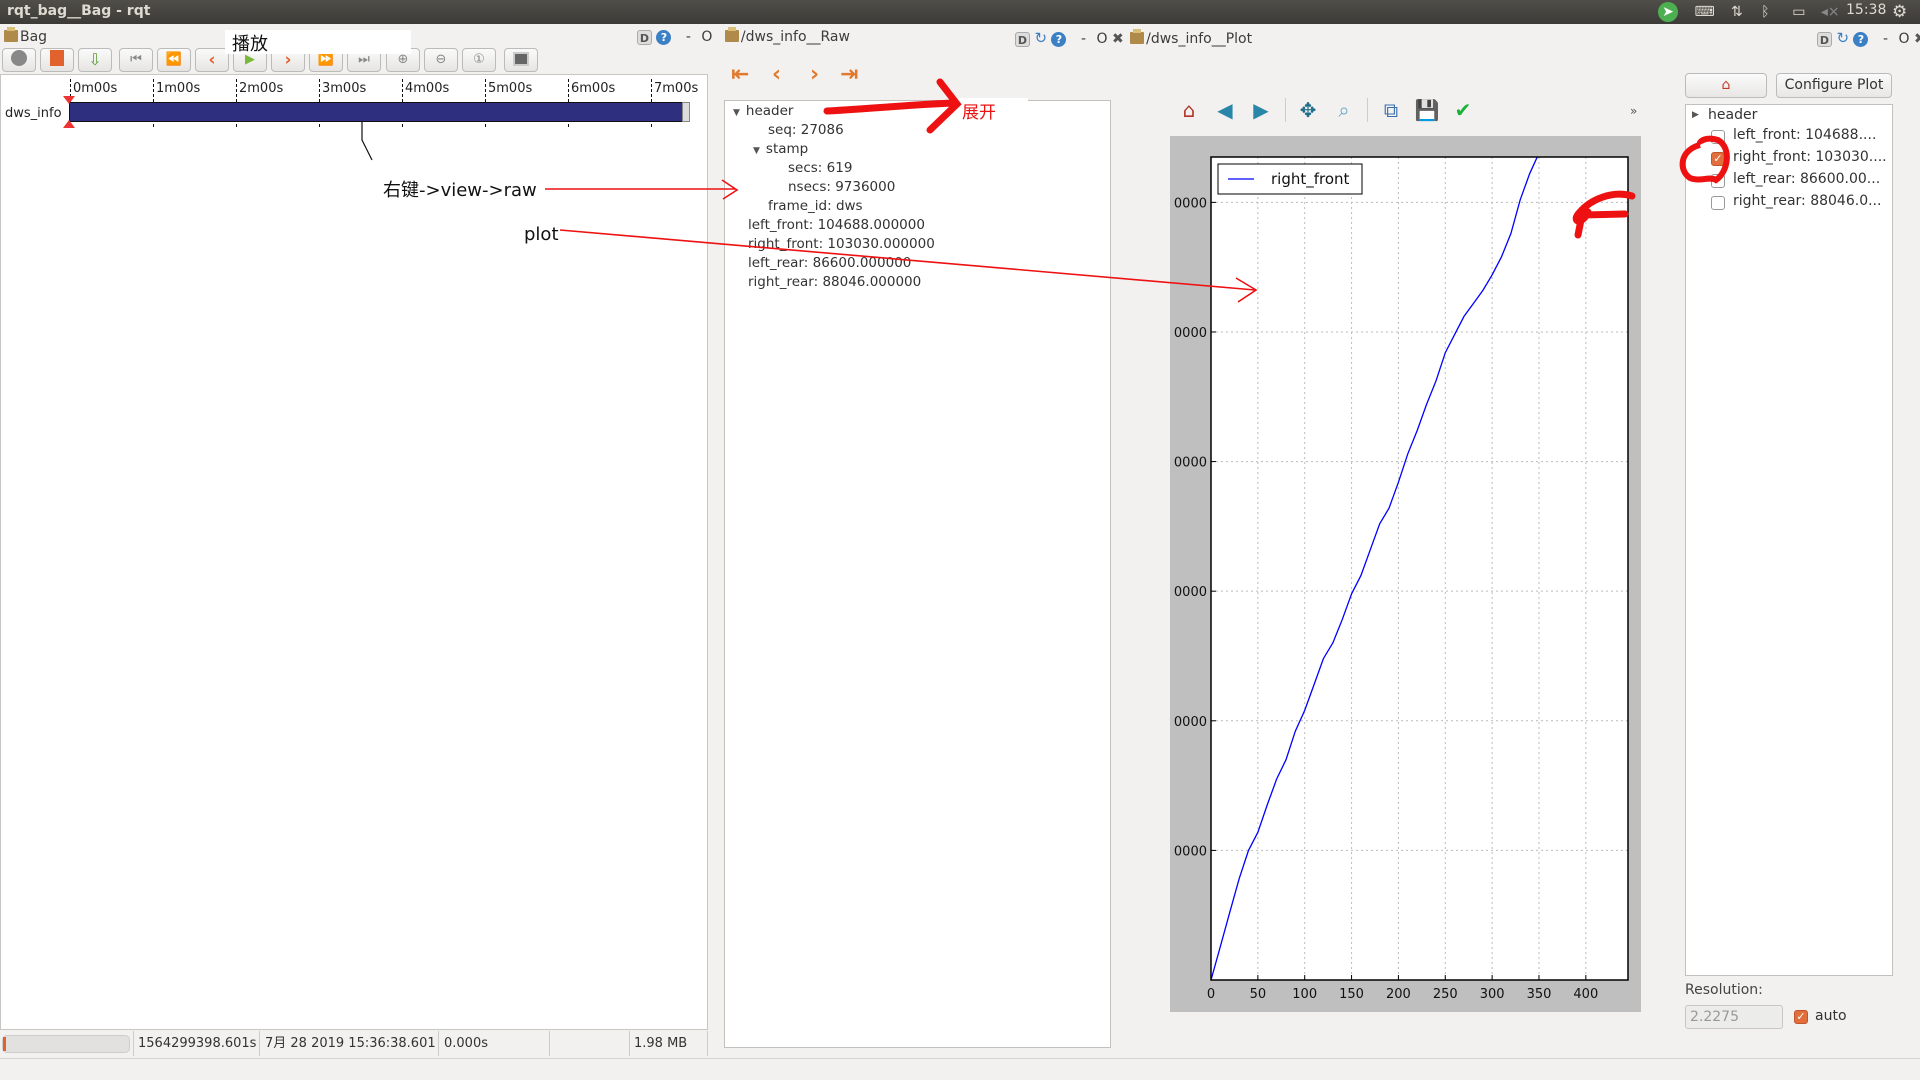 The height and width of the screenshot is (1080, 1920). What do you see at coordinates (174, 60) in the screenshot?
I see `rewind-button: ⏪` at bounding box center [174, 60].